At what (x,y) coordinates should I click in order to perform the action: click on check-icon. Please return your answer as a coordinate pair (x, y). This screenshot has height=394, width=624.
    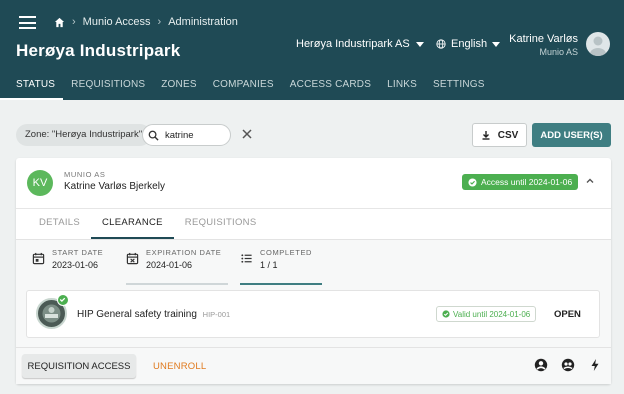
    Looking at the image, I should click on (63, 300).